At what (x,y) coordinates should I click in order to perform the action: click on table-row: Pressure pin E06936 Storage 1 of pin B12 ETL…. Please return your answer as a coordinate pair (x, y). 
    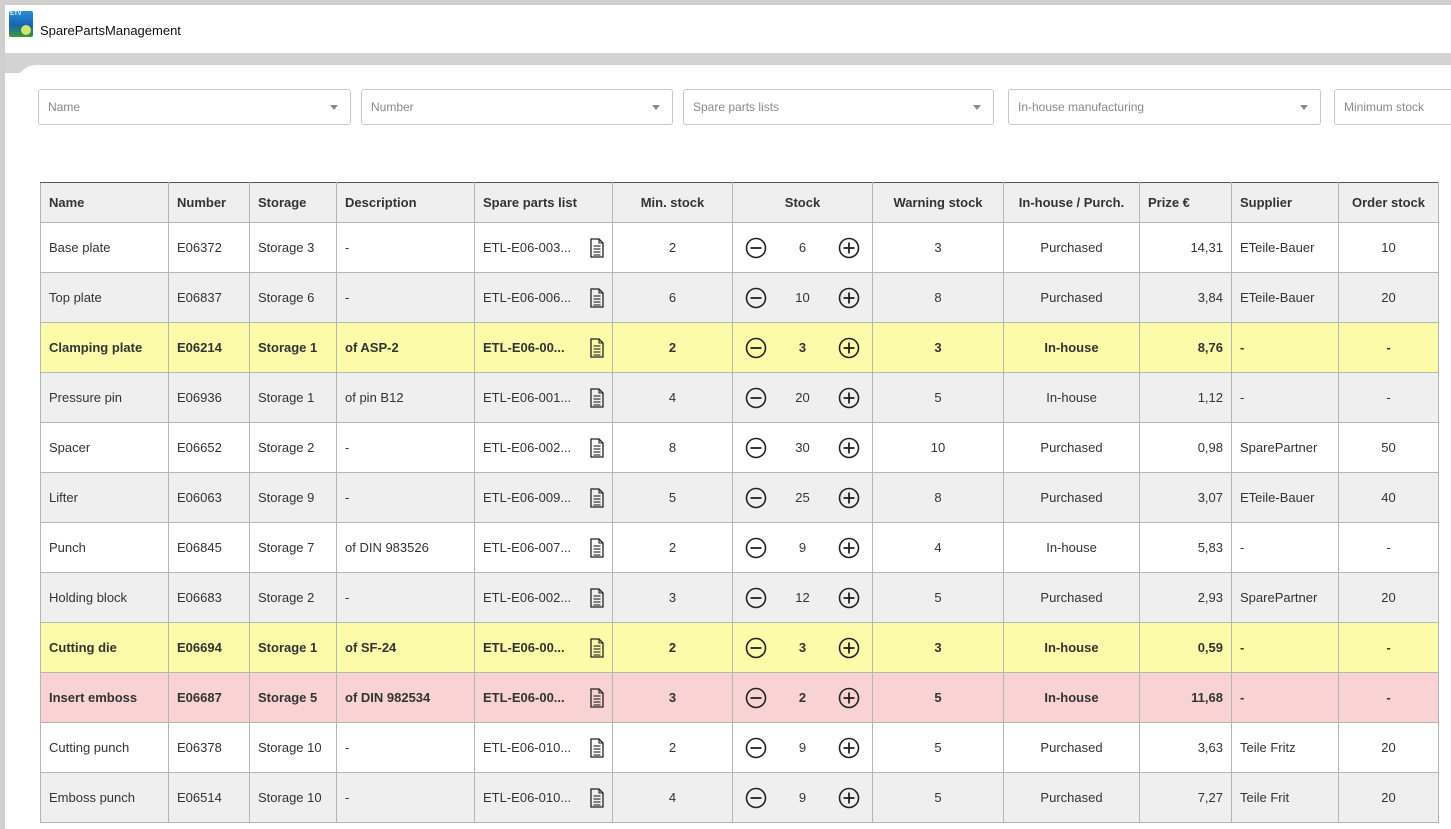
    Looking at the image, I should click on (739, 397).